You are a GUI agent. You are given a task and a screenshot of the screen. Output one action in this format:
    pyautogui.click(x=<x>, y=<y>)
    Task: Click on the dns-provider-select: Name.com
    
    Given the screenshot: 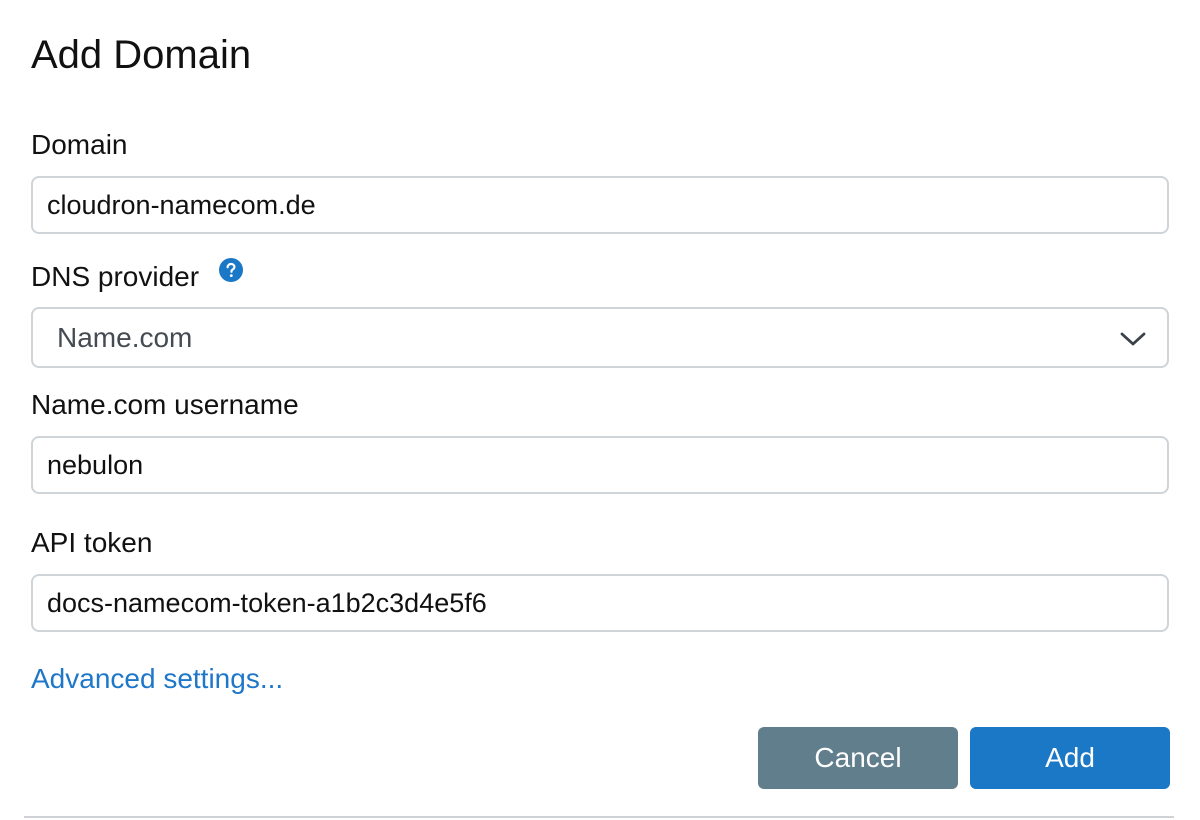 What is the action you would take?
    pyautogui.click(x=600, y=337)
    